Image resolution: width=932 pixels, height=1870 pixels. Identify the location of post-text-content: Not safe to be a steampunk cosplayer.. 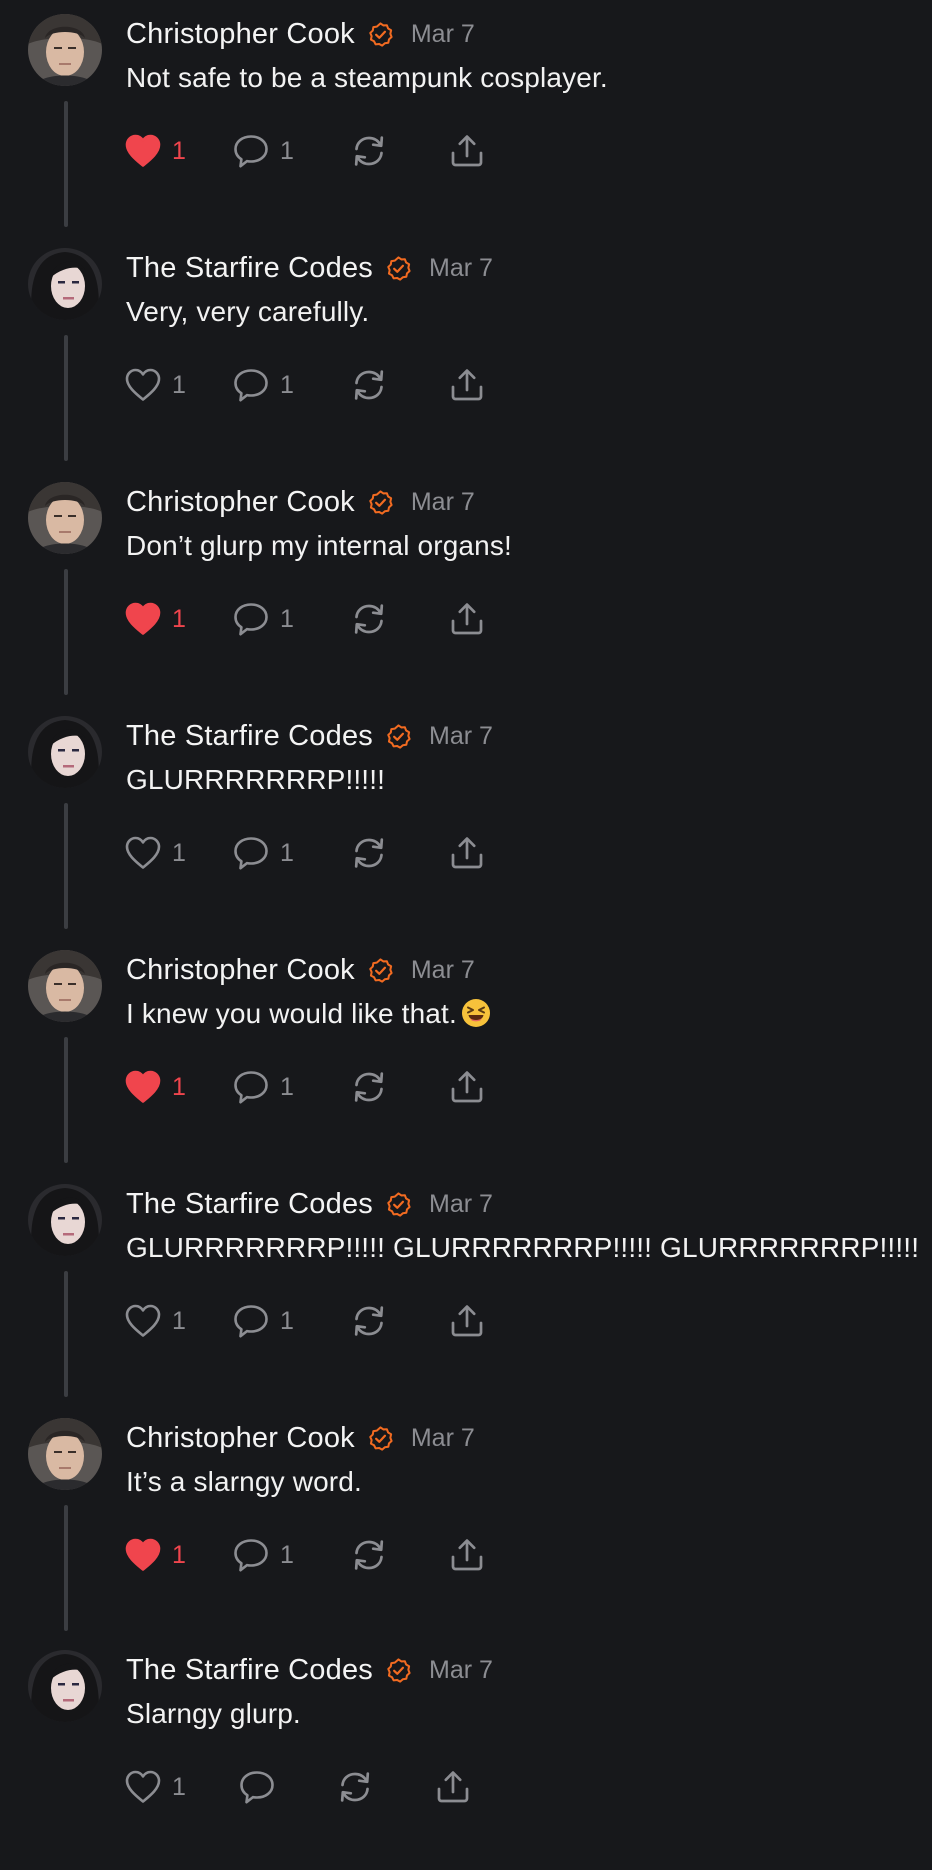
(367, 77).